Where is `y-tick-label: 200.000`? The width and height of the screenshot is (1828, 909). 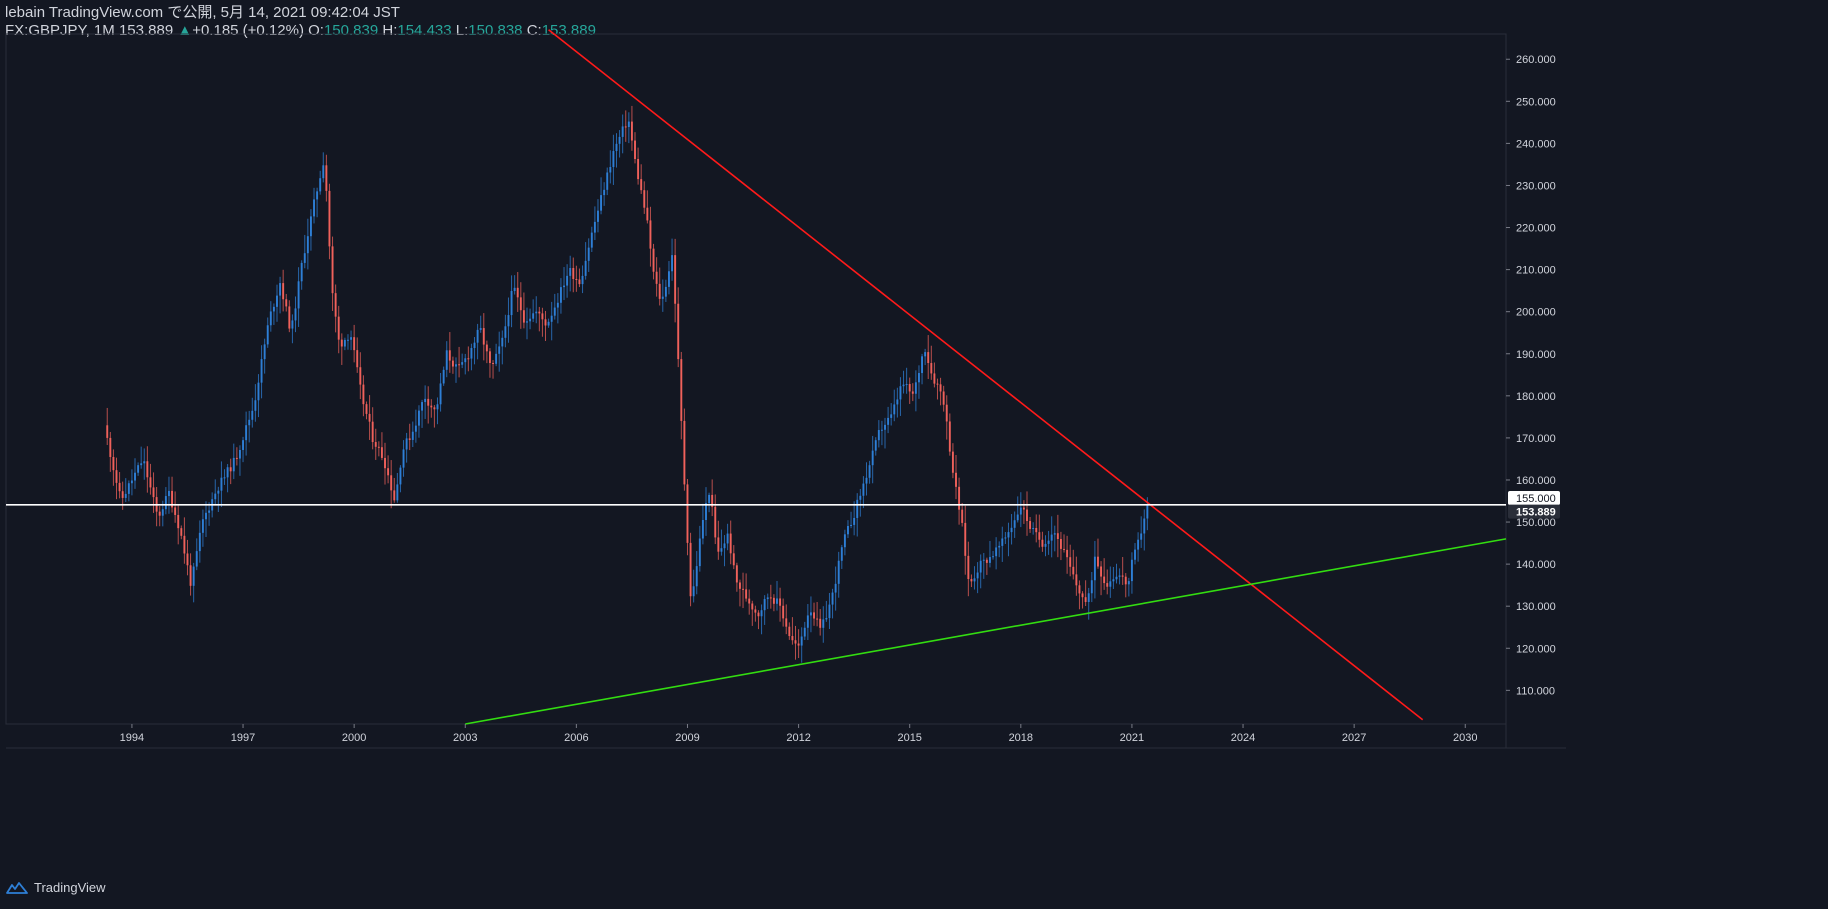
y-tick-label: 200.000 is located at coordinates (1536, 313).